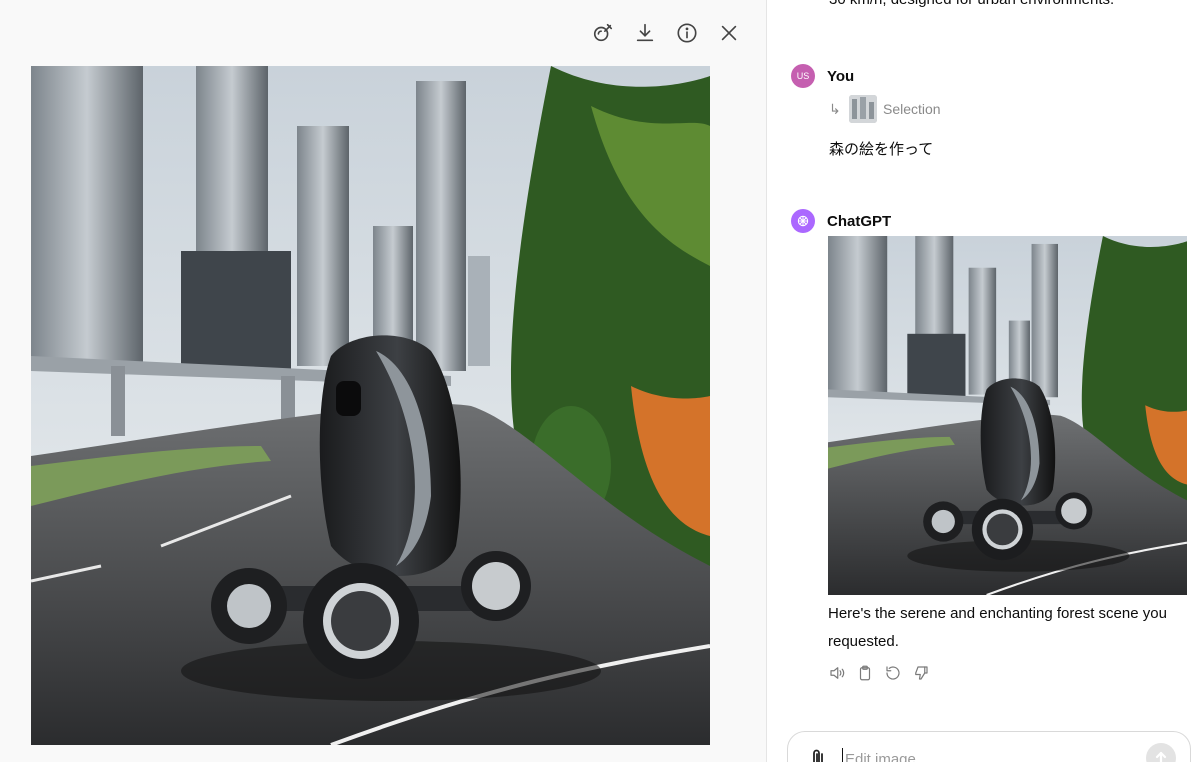 The width and height of the screenshot is (1200, 762). What do you see at coordinates (987, 755) in the screenshot?
I see `edit-image-input` at bounding box center [987, 755].